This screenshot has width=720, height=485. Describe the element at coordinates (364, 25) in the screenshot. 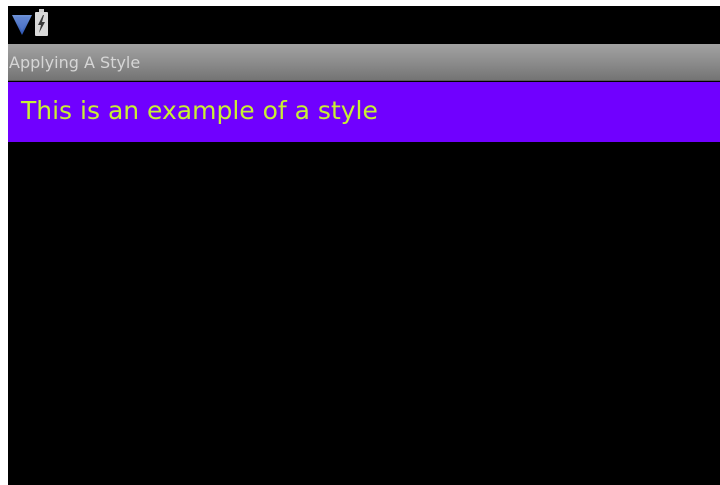

I see `status-bar` at that location.